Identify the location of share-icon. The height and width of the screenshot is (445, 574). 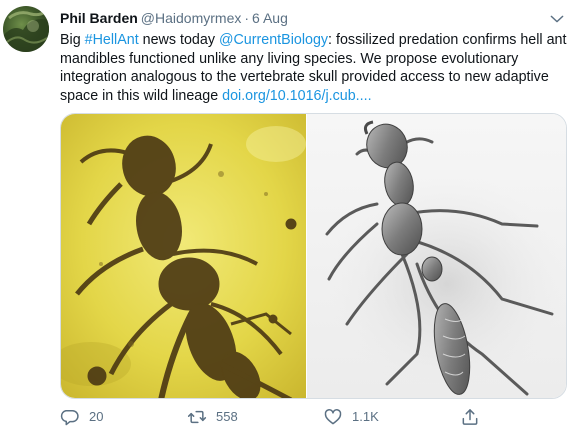
(470, 417).